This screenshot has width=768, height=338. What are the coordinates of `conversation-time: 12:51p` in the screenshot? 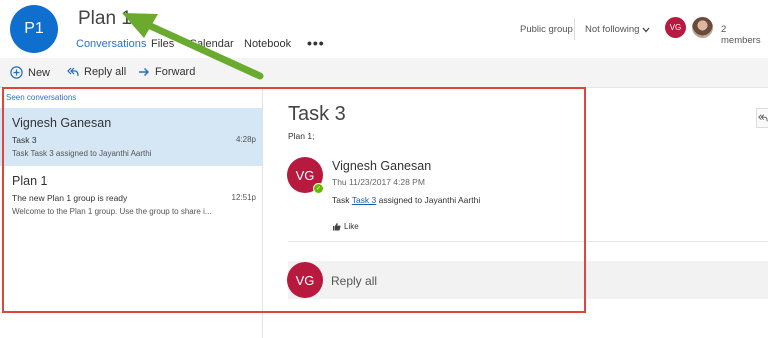 It's located at (243, 197).